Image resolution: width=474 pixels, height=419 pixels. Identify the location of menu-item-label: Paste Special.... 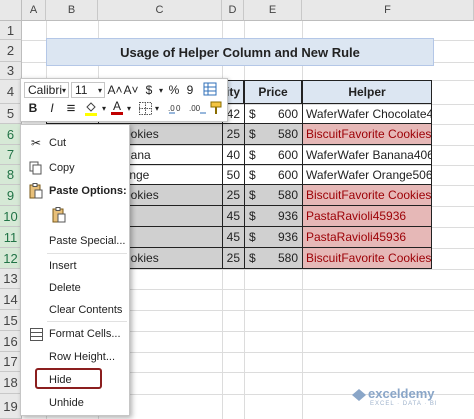
(87, 241).